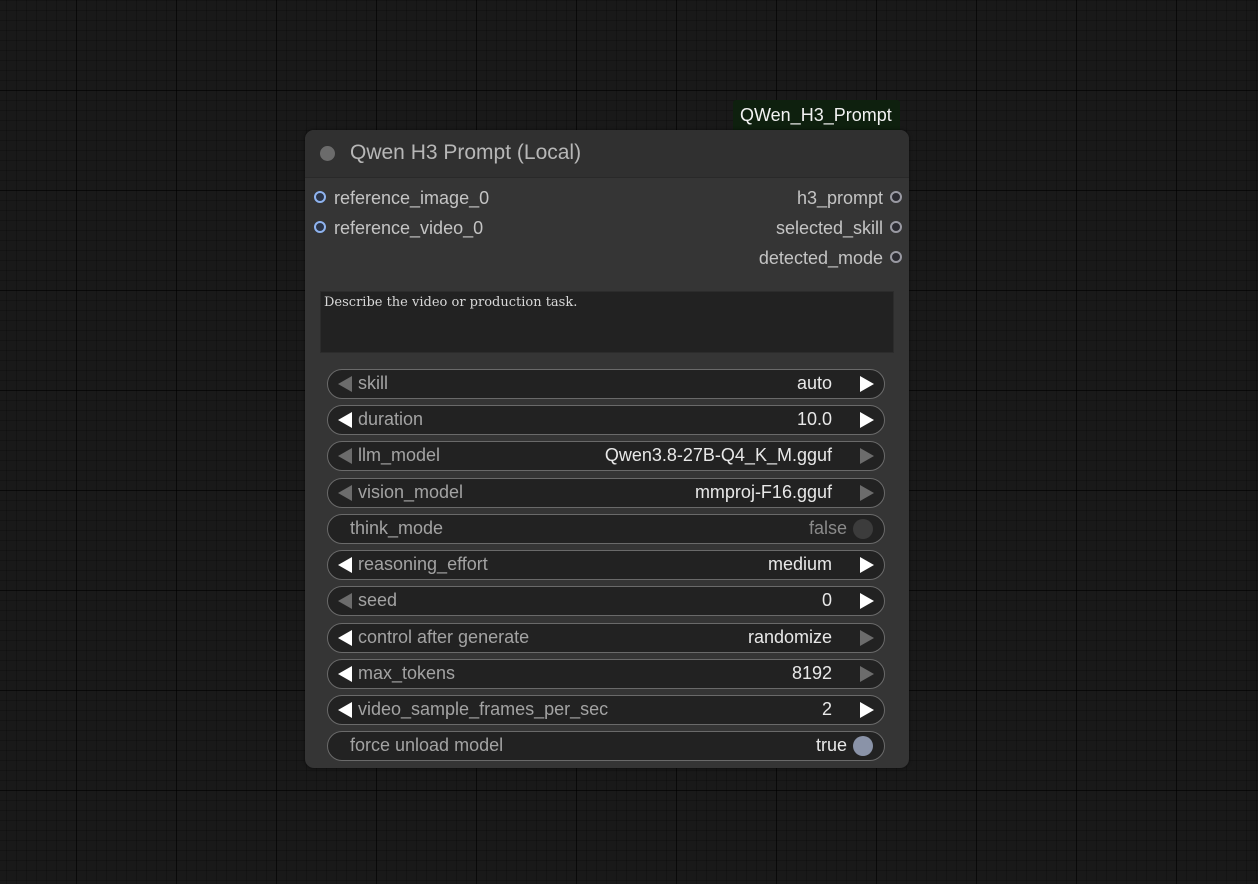 This screenshot has width=1258, height=884. Describe the element at coordinates (831, 745) in the screenshot. I see `widget-value: true` at that location.